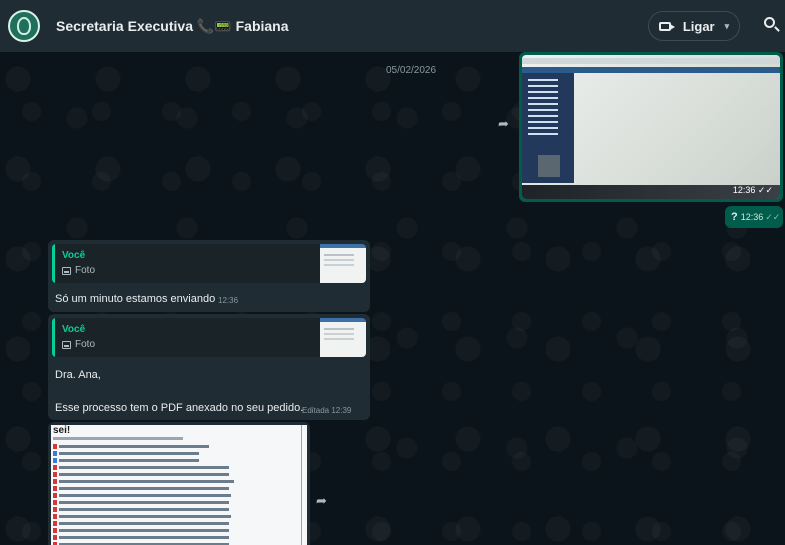 This screenshot has width=785, height=545. I want to click on sei-logo: sei!, so click(62, 430).